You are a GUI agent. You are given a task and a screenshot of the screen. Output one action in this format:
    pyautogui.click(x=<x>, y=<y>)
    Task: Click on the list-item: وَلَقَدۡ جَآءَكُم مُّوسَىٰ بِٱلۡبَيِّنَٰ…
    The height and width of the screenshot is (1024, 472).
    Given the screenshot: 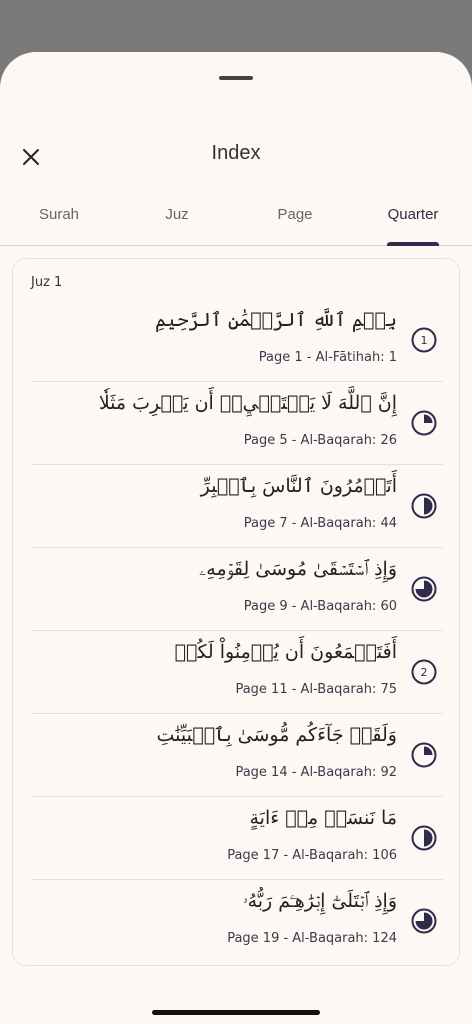 What is the action you would take?
    pyautogui.click(x=237, y=755)
    